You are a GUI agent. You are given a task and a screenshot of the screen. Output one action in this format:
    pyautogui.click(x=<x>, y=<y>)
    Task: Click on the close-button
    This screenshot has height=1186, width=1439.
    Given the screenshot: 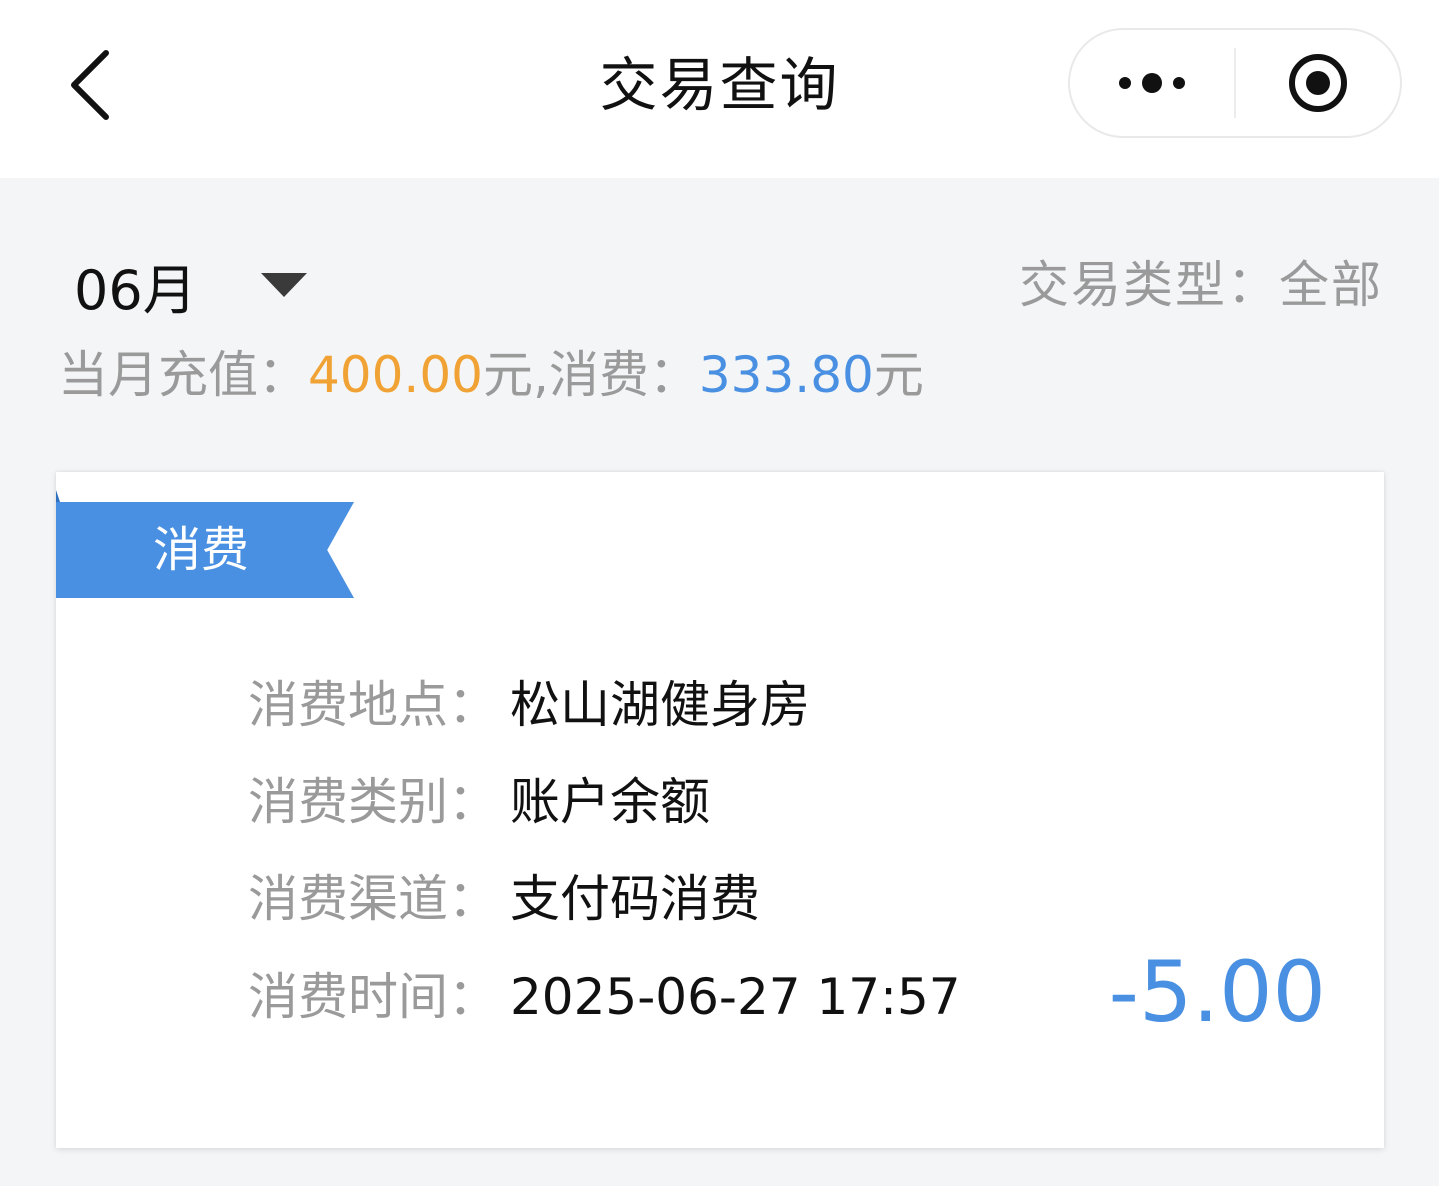 What is the action you would take?
    pyautogui.click(x=1318, y=83)
    